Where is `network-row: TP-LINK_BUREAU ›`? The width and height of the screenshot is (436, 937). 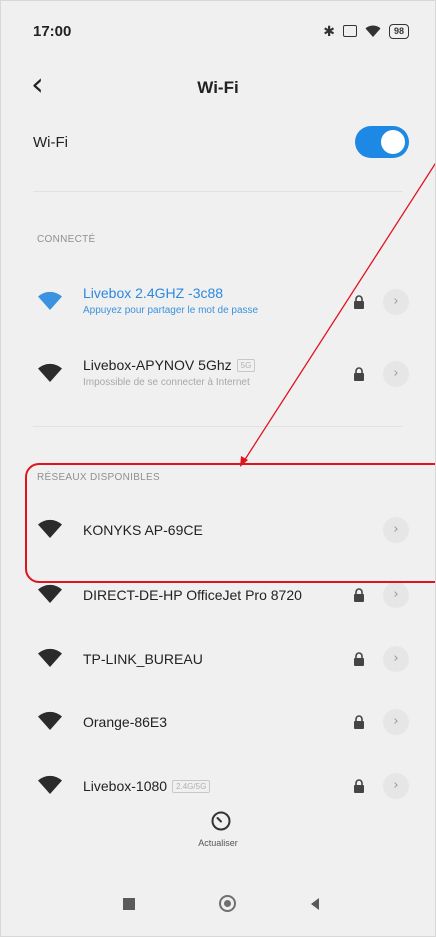
network-row: TP-LINK_BUREAU › is located at coordinates (223, 660).